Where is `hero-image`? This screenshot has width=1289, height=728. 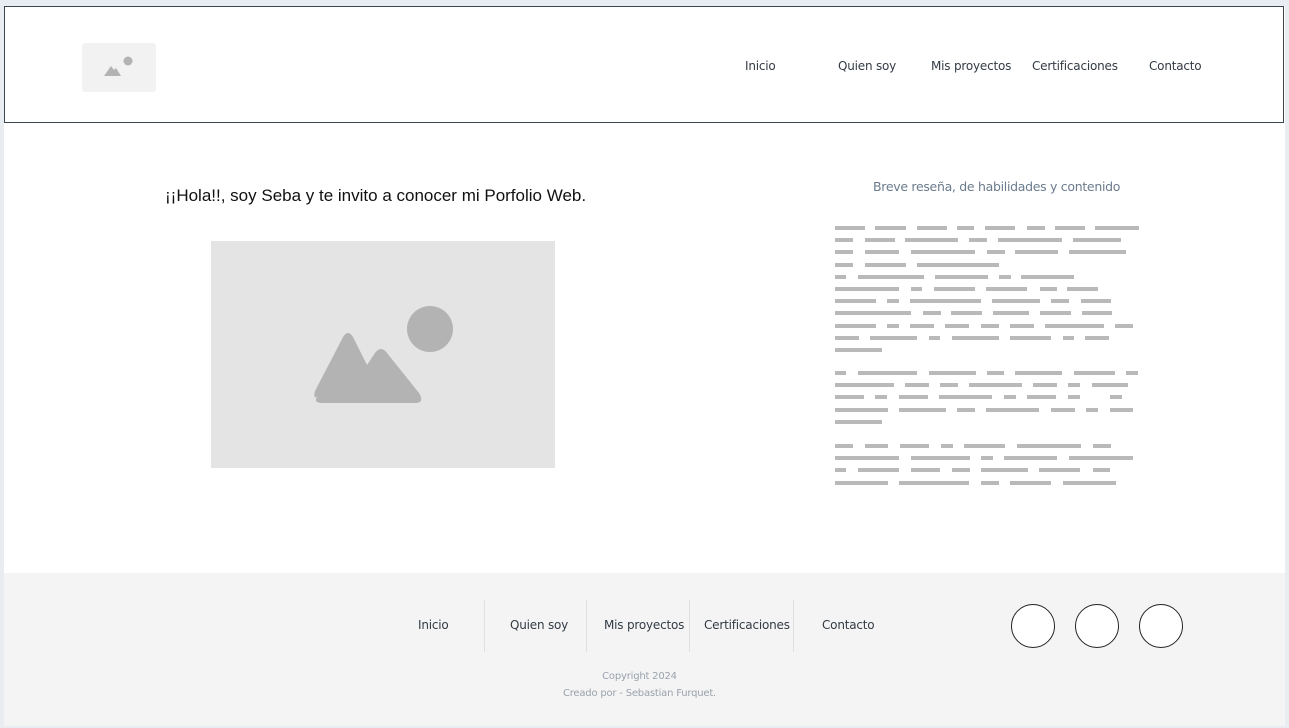
hero-image is located at coordinates (383, 354).